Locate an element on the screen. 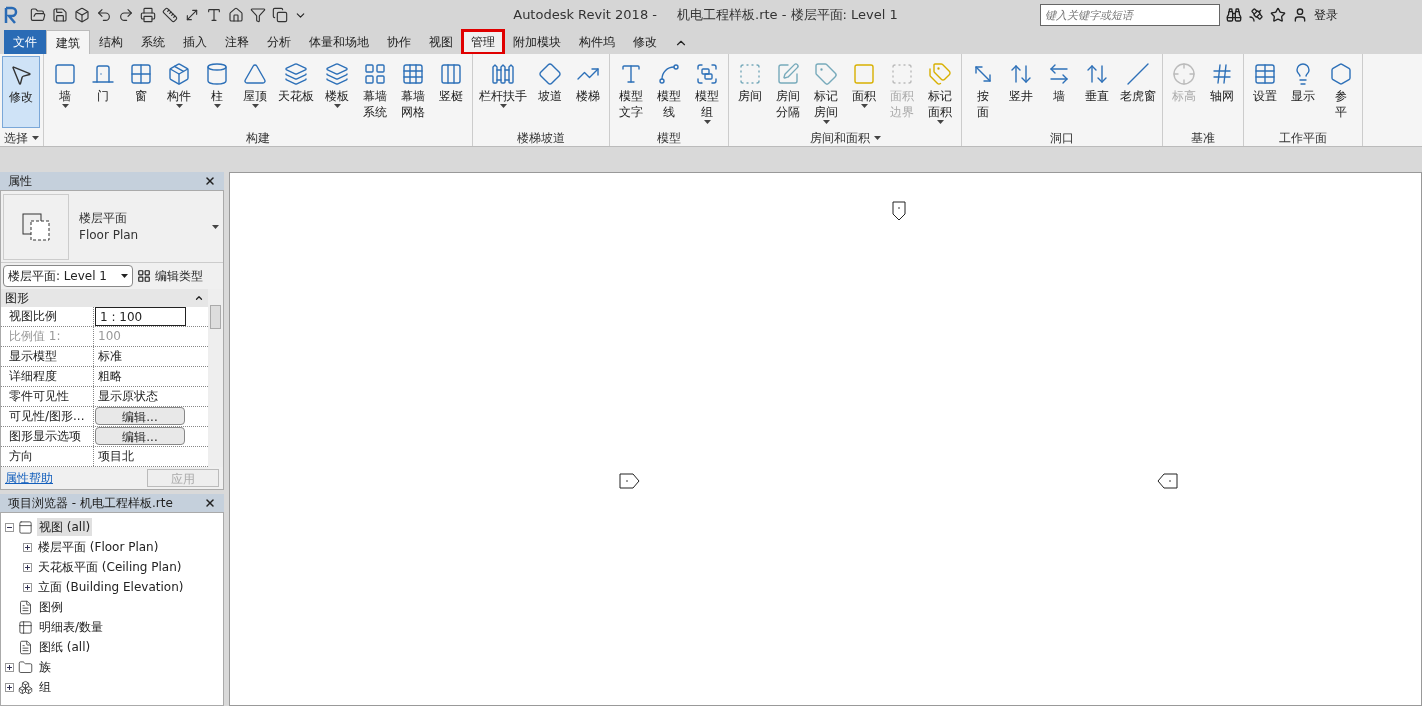 The image size is (1422, 706). sign-in-link: 登录 is located at coordinates (1326, 15).